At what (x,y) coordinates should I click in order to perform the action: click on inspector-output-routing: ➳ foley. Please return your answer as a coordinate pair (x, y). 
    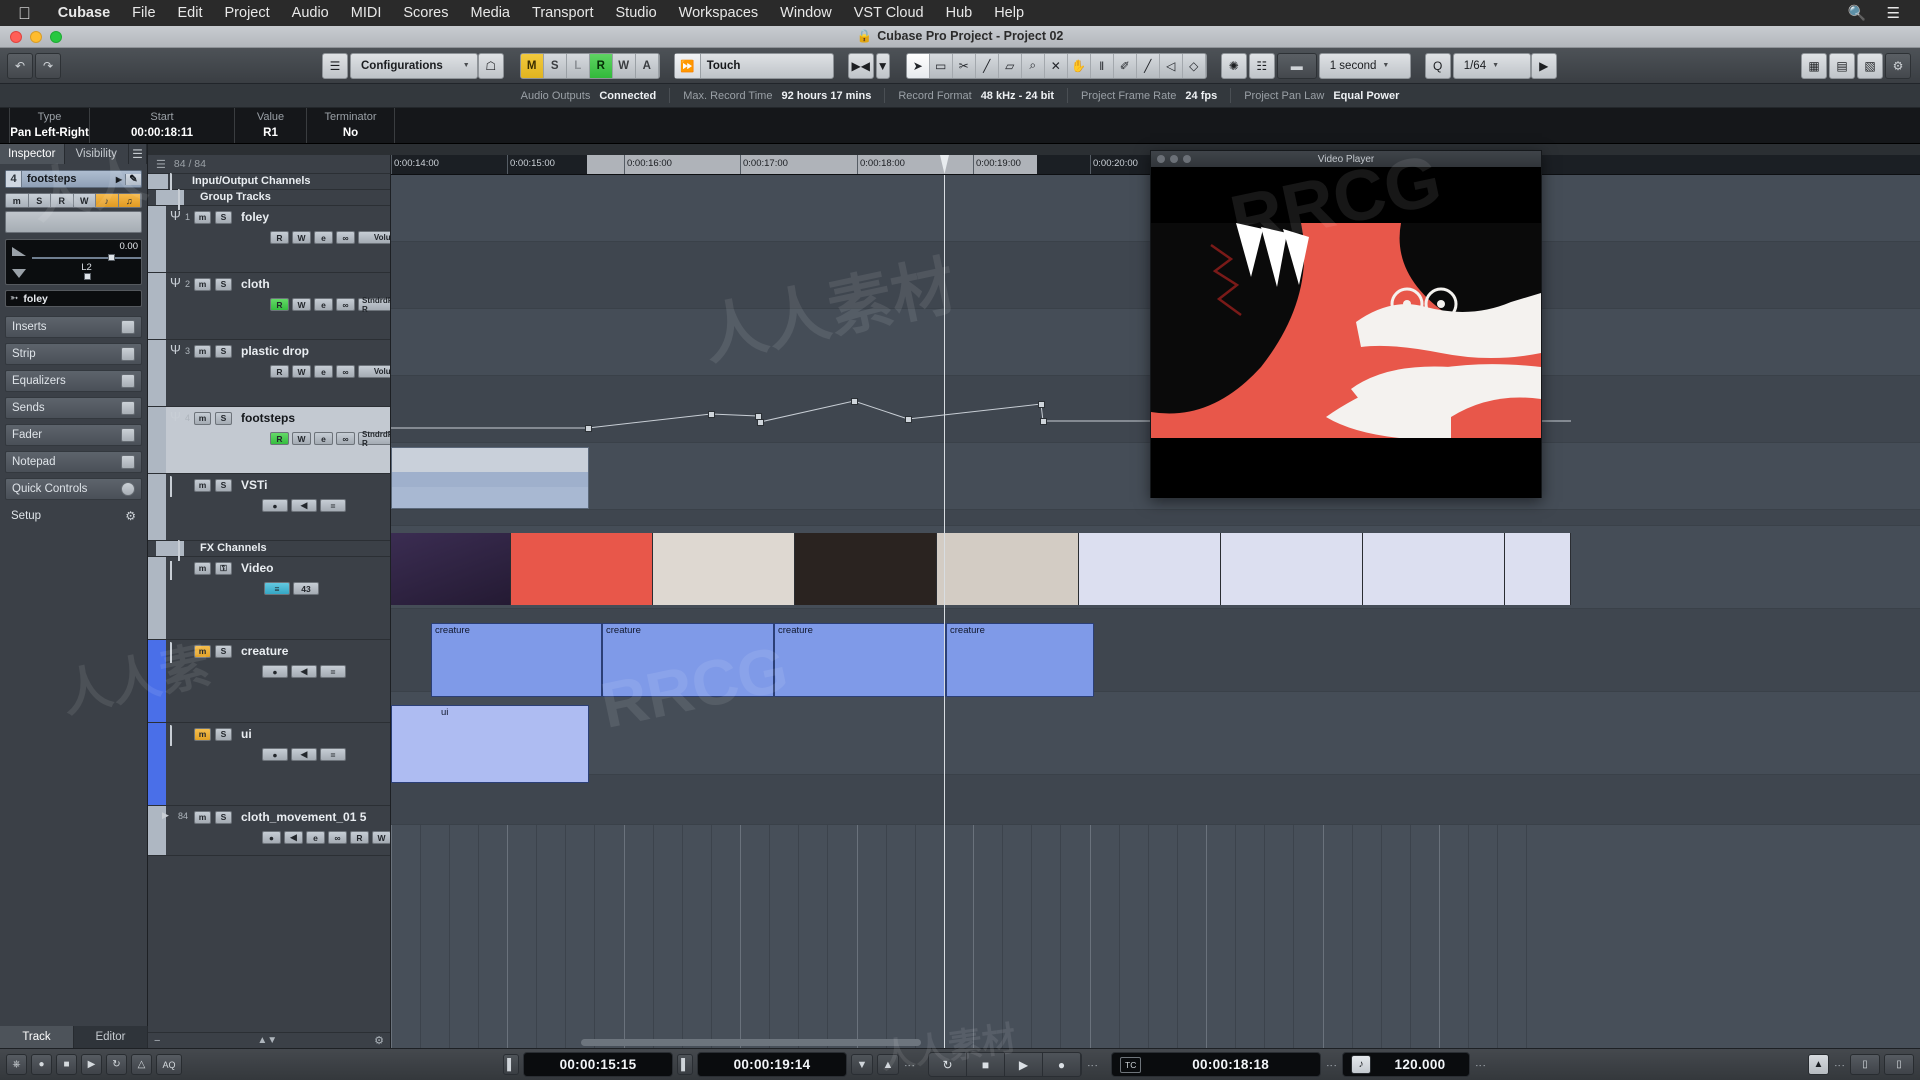
    Looking at the image, I should click on (73, 298).